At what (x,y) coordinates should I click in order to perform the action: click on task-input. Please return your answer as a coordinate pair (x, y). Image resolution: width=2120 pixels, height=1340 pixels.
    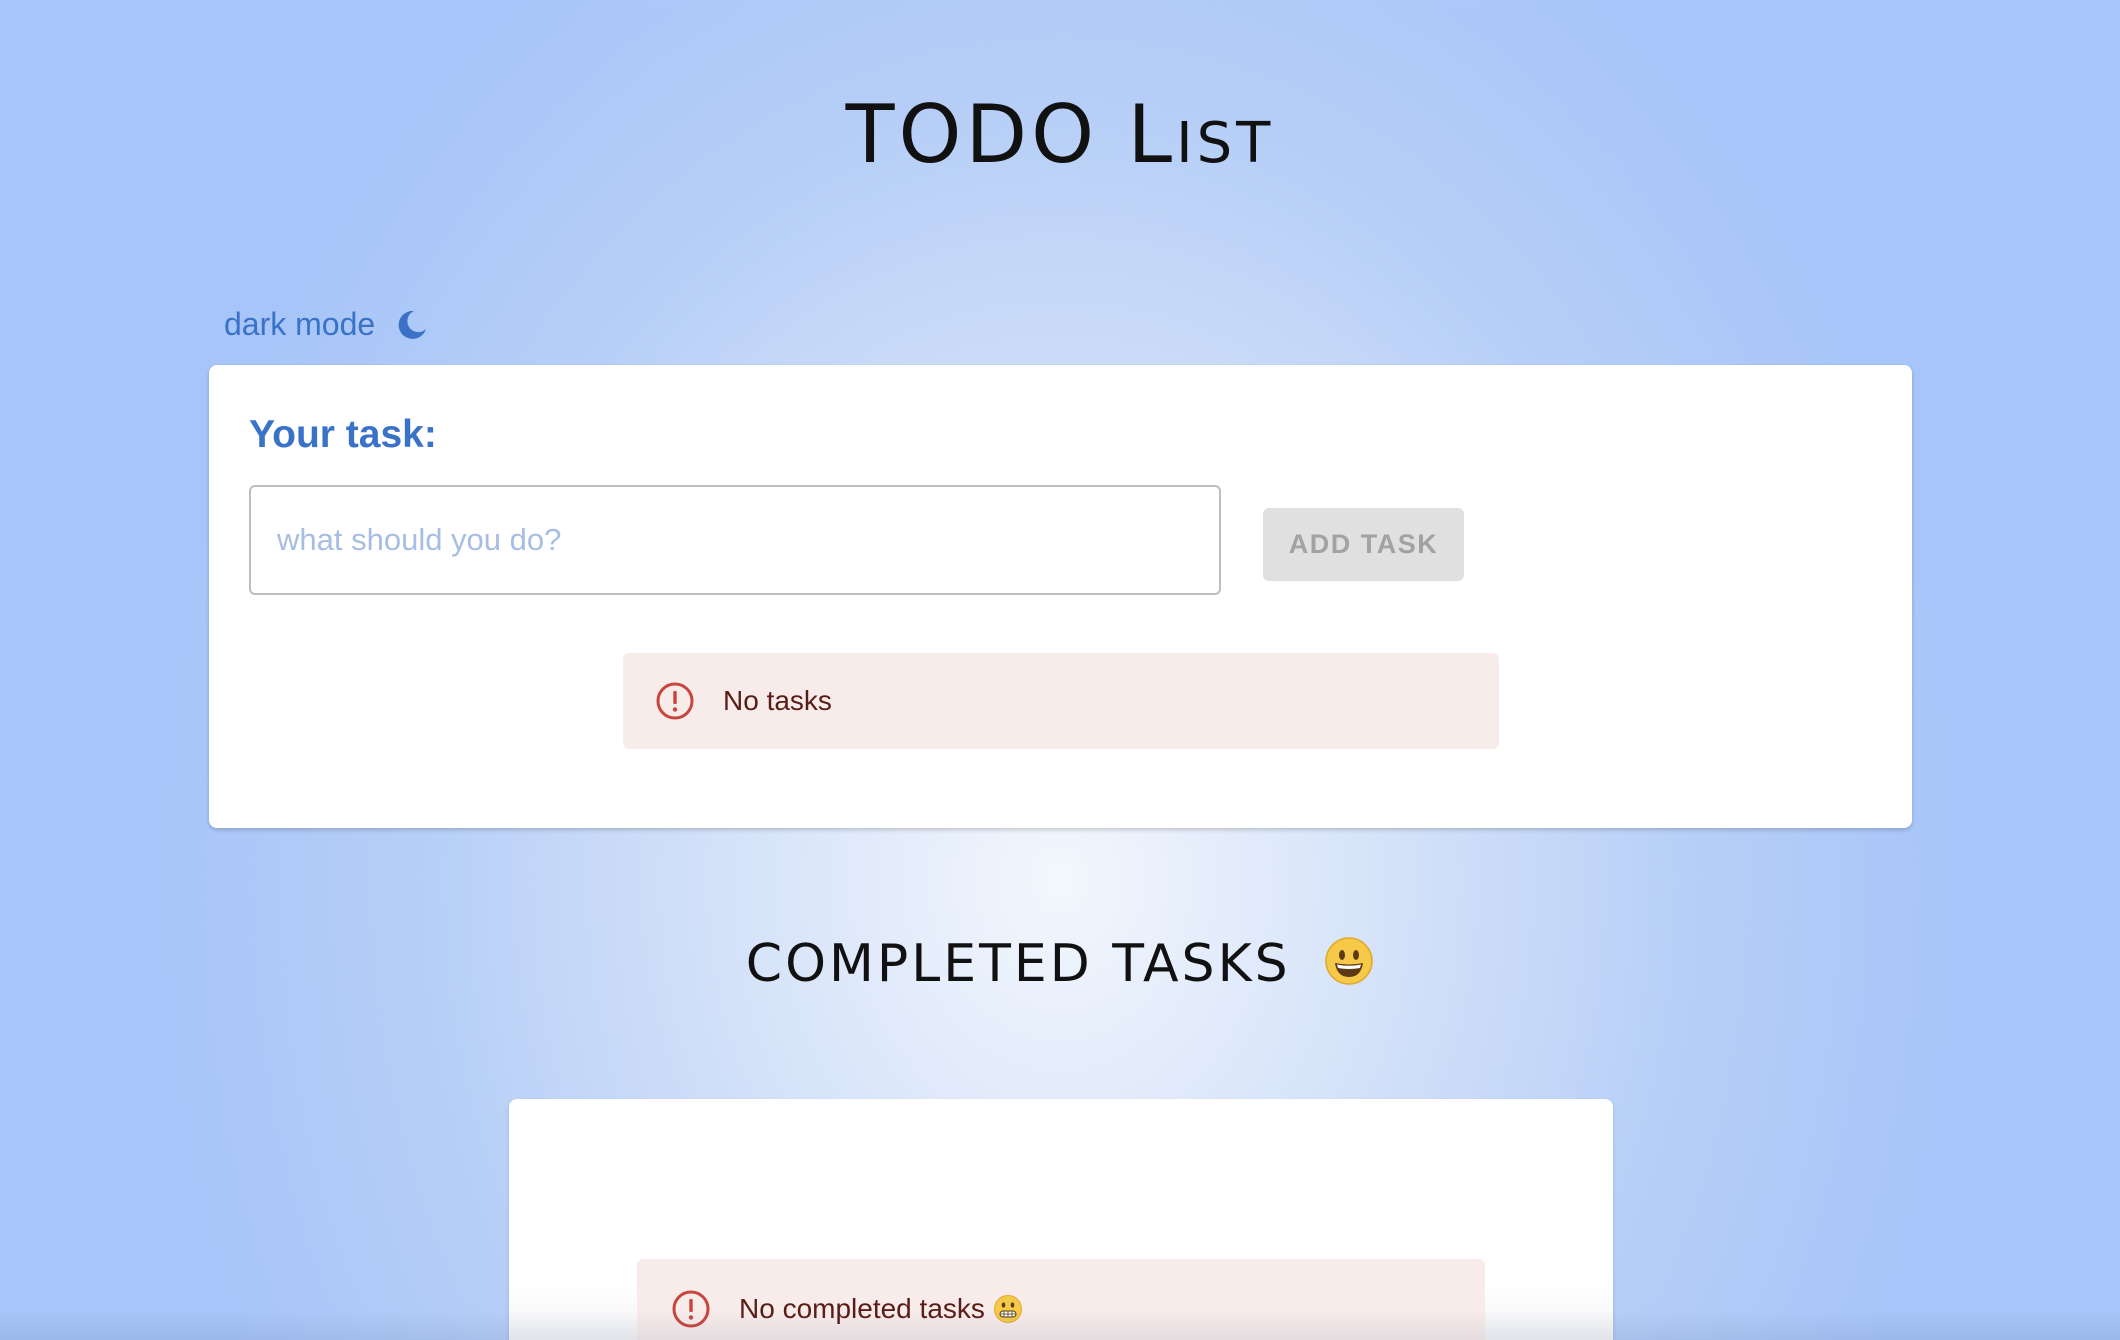
    Looking at the image, I should click on (735, 540).